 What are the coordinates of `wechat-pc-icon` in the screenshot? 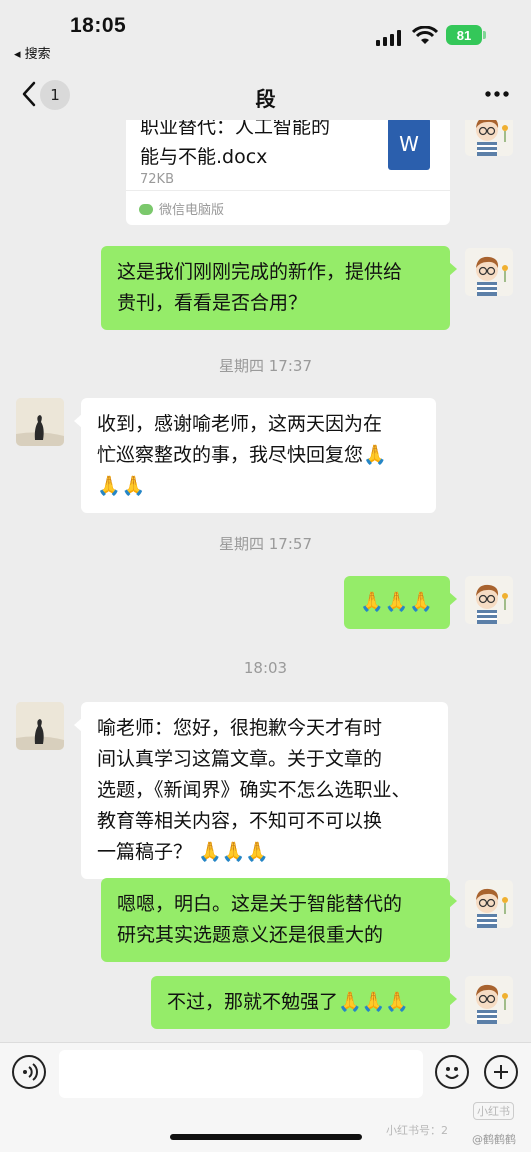 It's located at (146, 209).